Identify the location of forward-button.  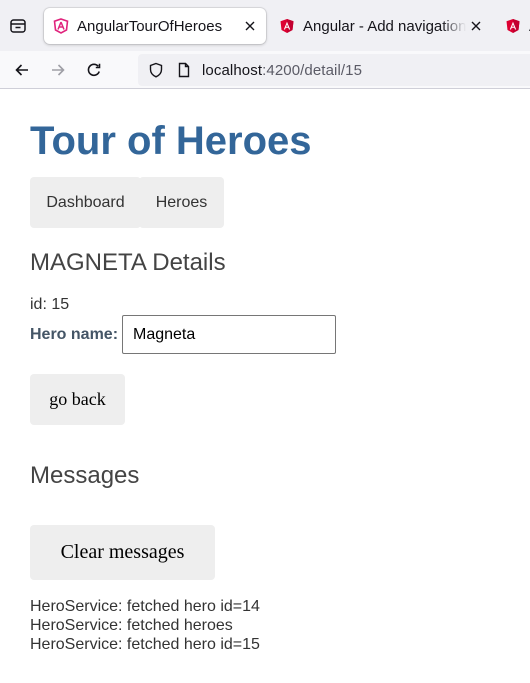
(58, 70).